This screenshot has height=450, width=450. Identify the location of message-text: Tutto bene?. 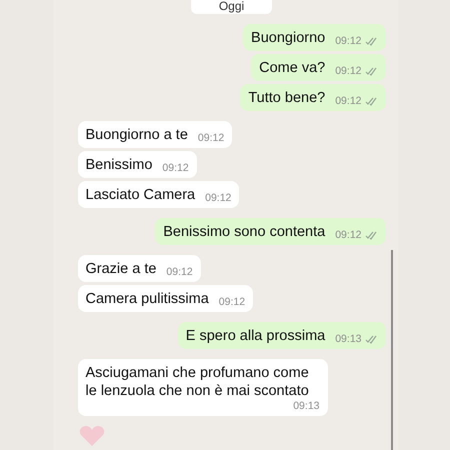
(287, 98).